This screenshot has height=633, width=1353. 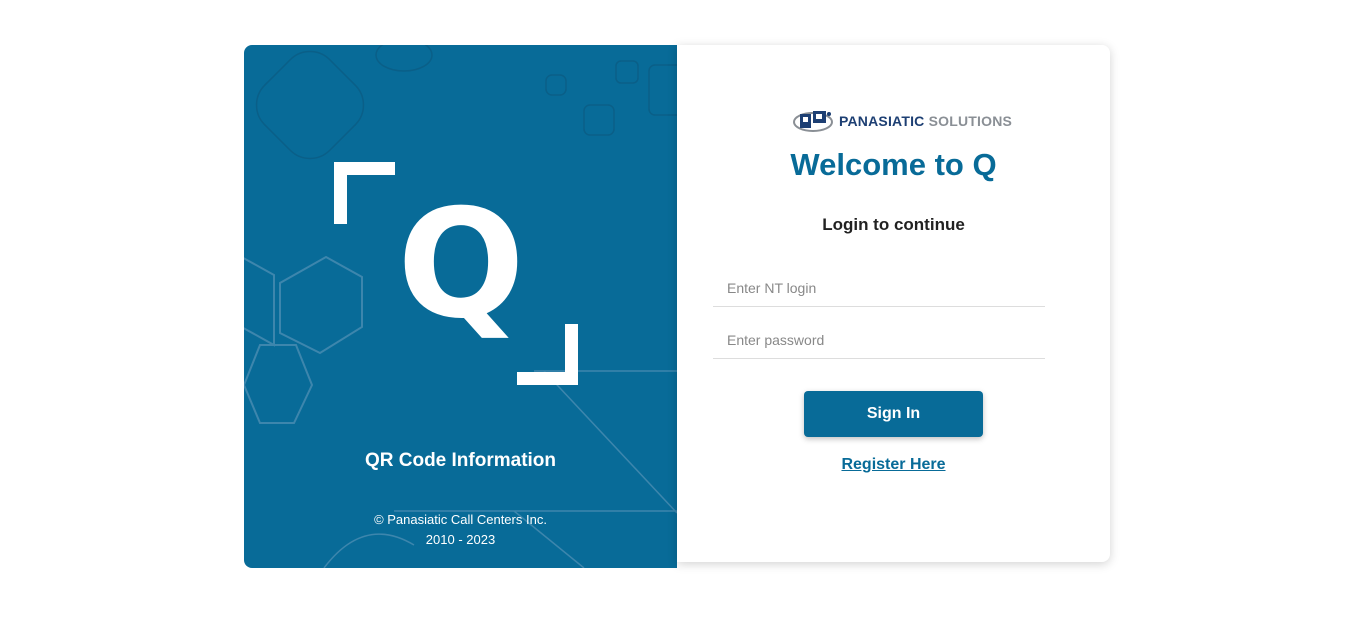 What do you see at coordinates (879, 340) in the screenshot?
I see `password-input` at bounding box center [879, 340].